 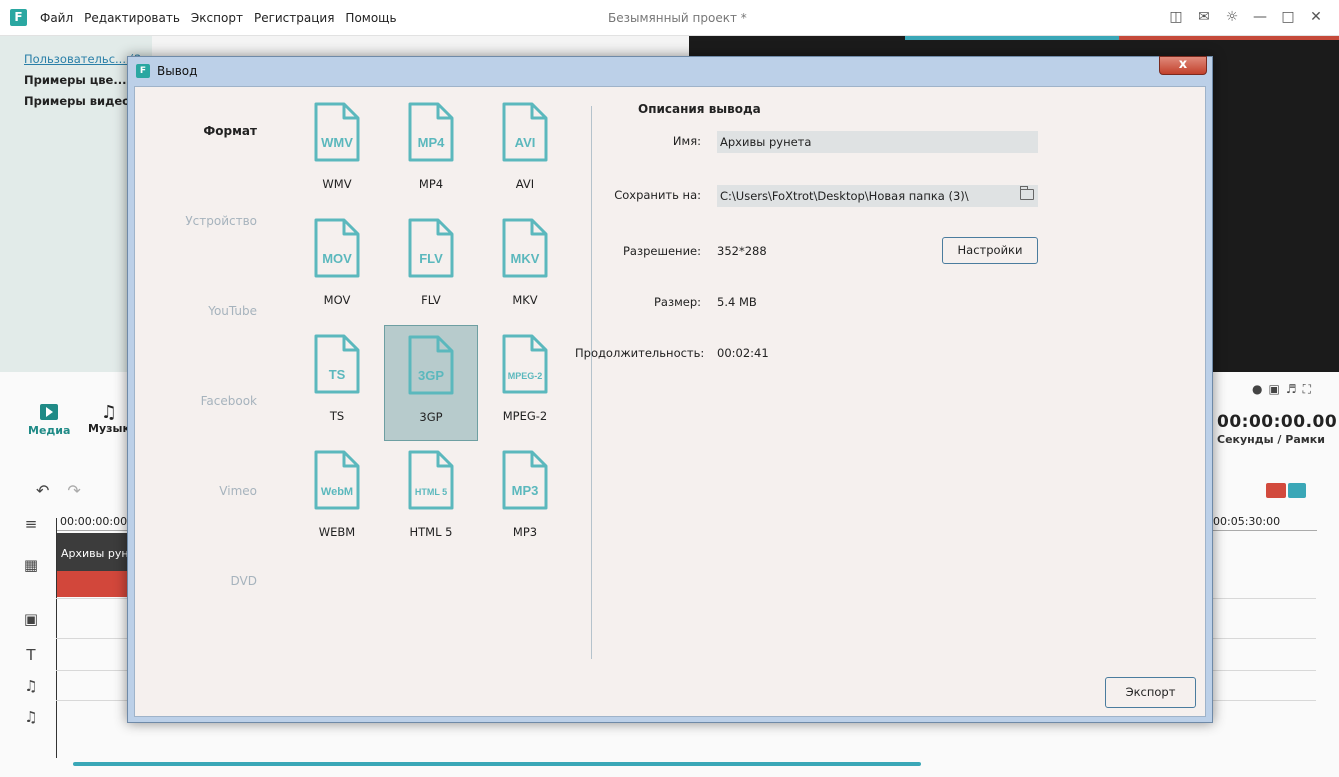 I want to click on camera-icon: ▣, so click(x=1273, y=389).